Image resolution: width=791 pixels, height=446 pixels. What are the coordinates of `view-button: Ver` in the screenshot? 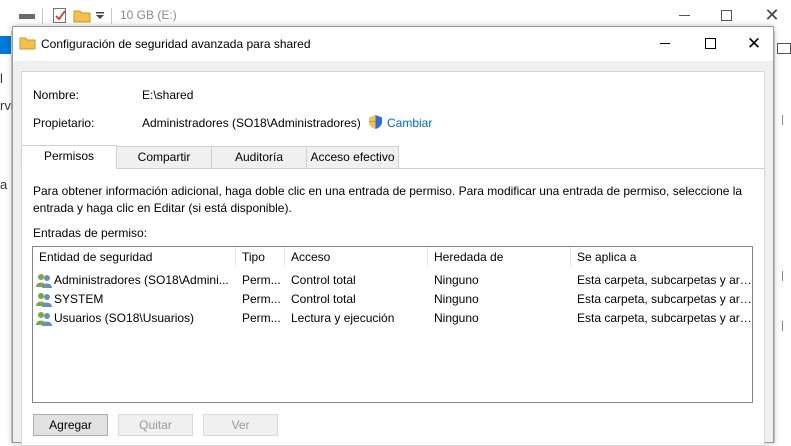 It's located at (240, 425).